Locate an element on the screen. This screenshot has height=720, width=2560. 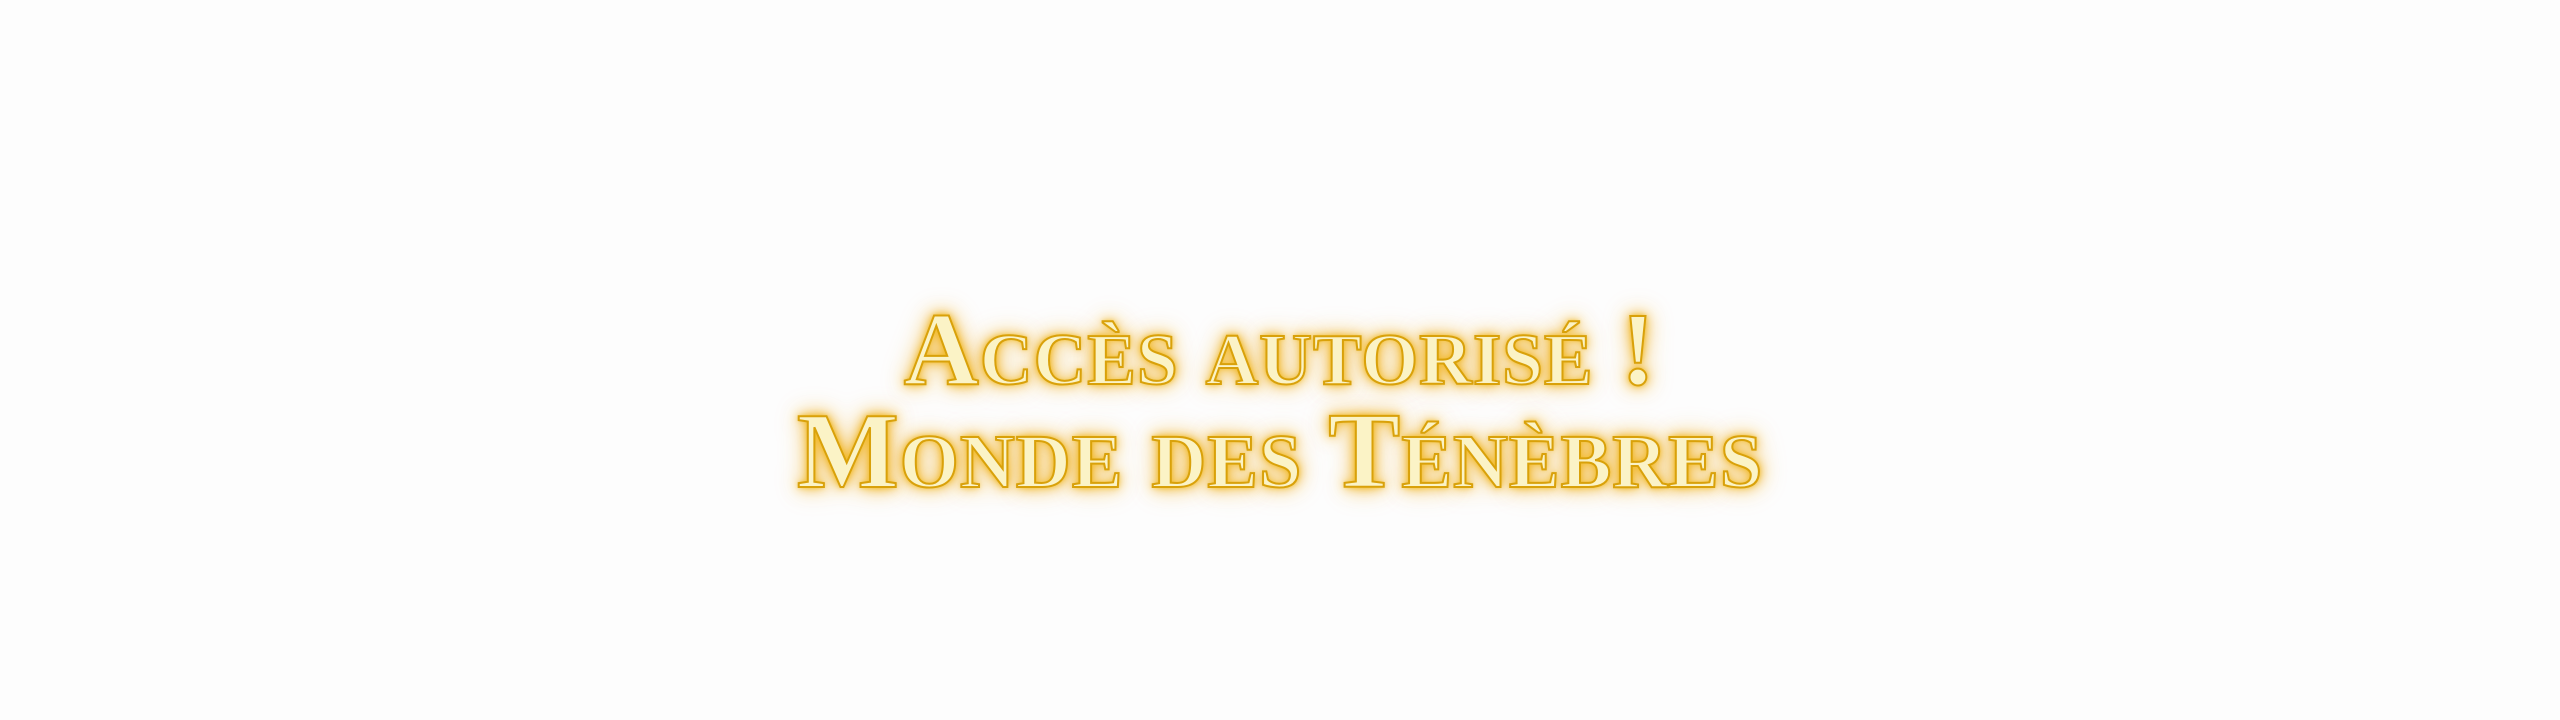
banner-title: Accès autorisé ! is located at coordinates (1280, 349).